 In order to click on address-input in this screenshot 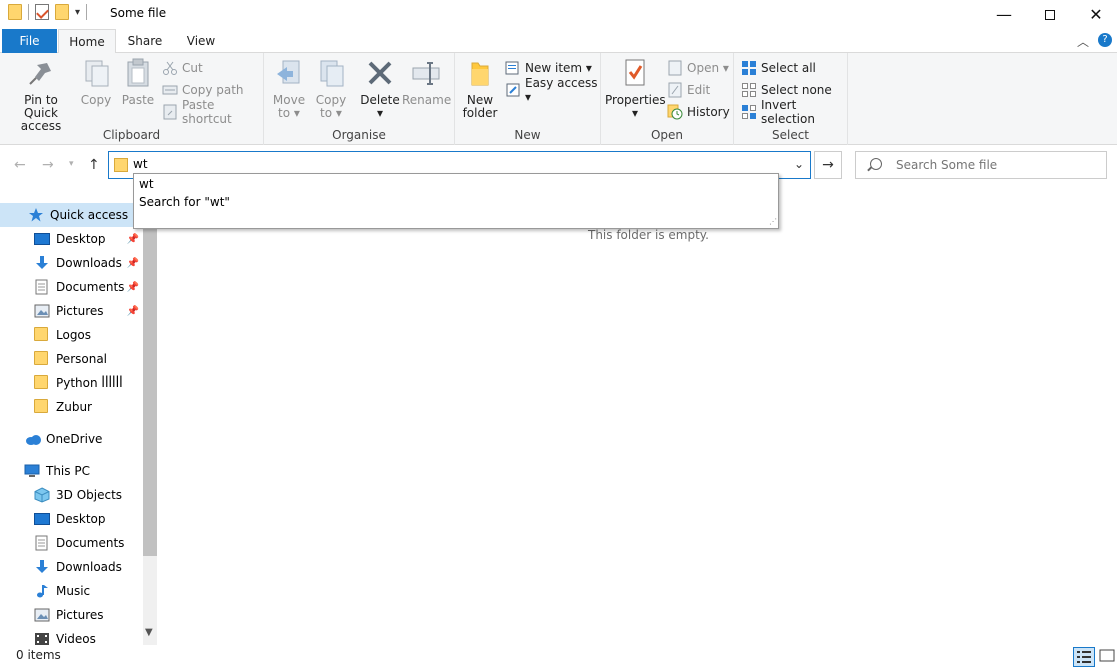, I will do `click(453, 164)`.